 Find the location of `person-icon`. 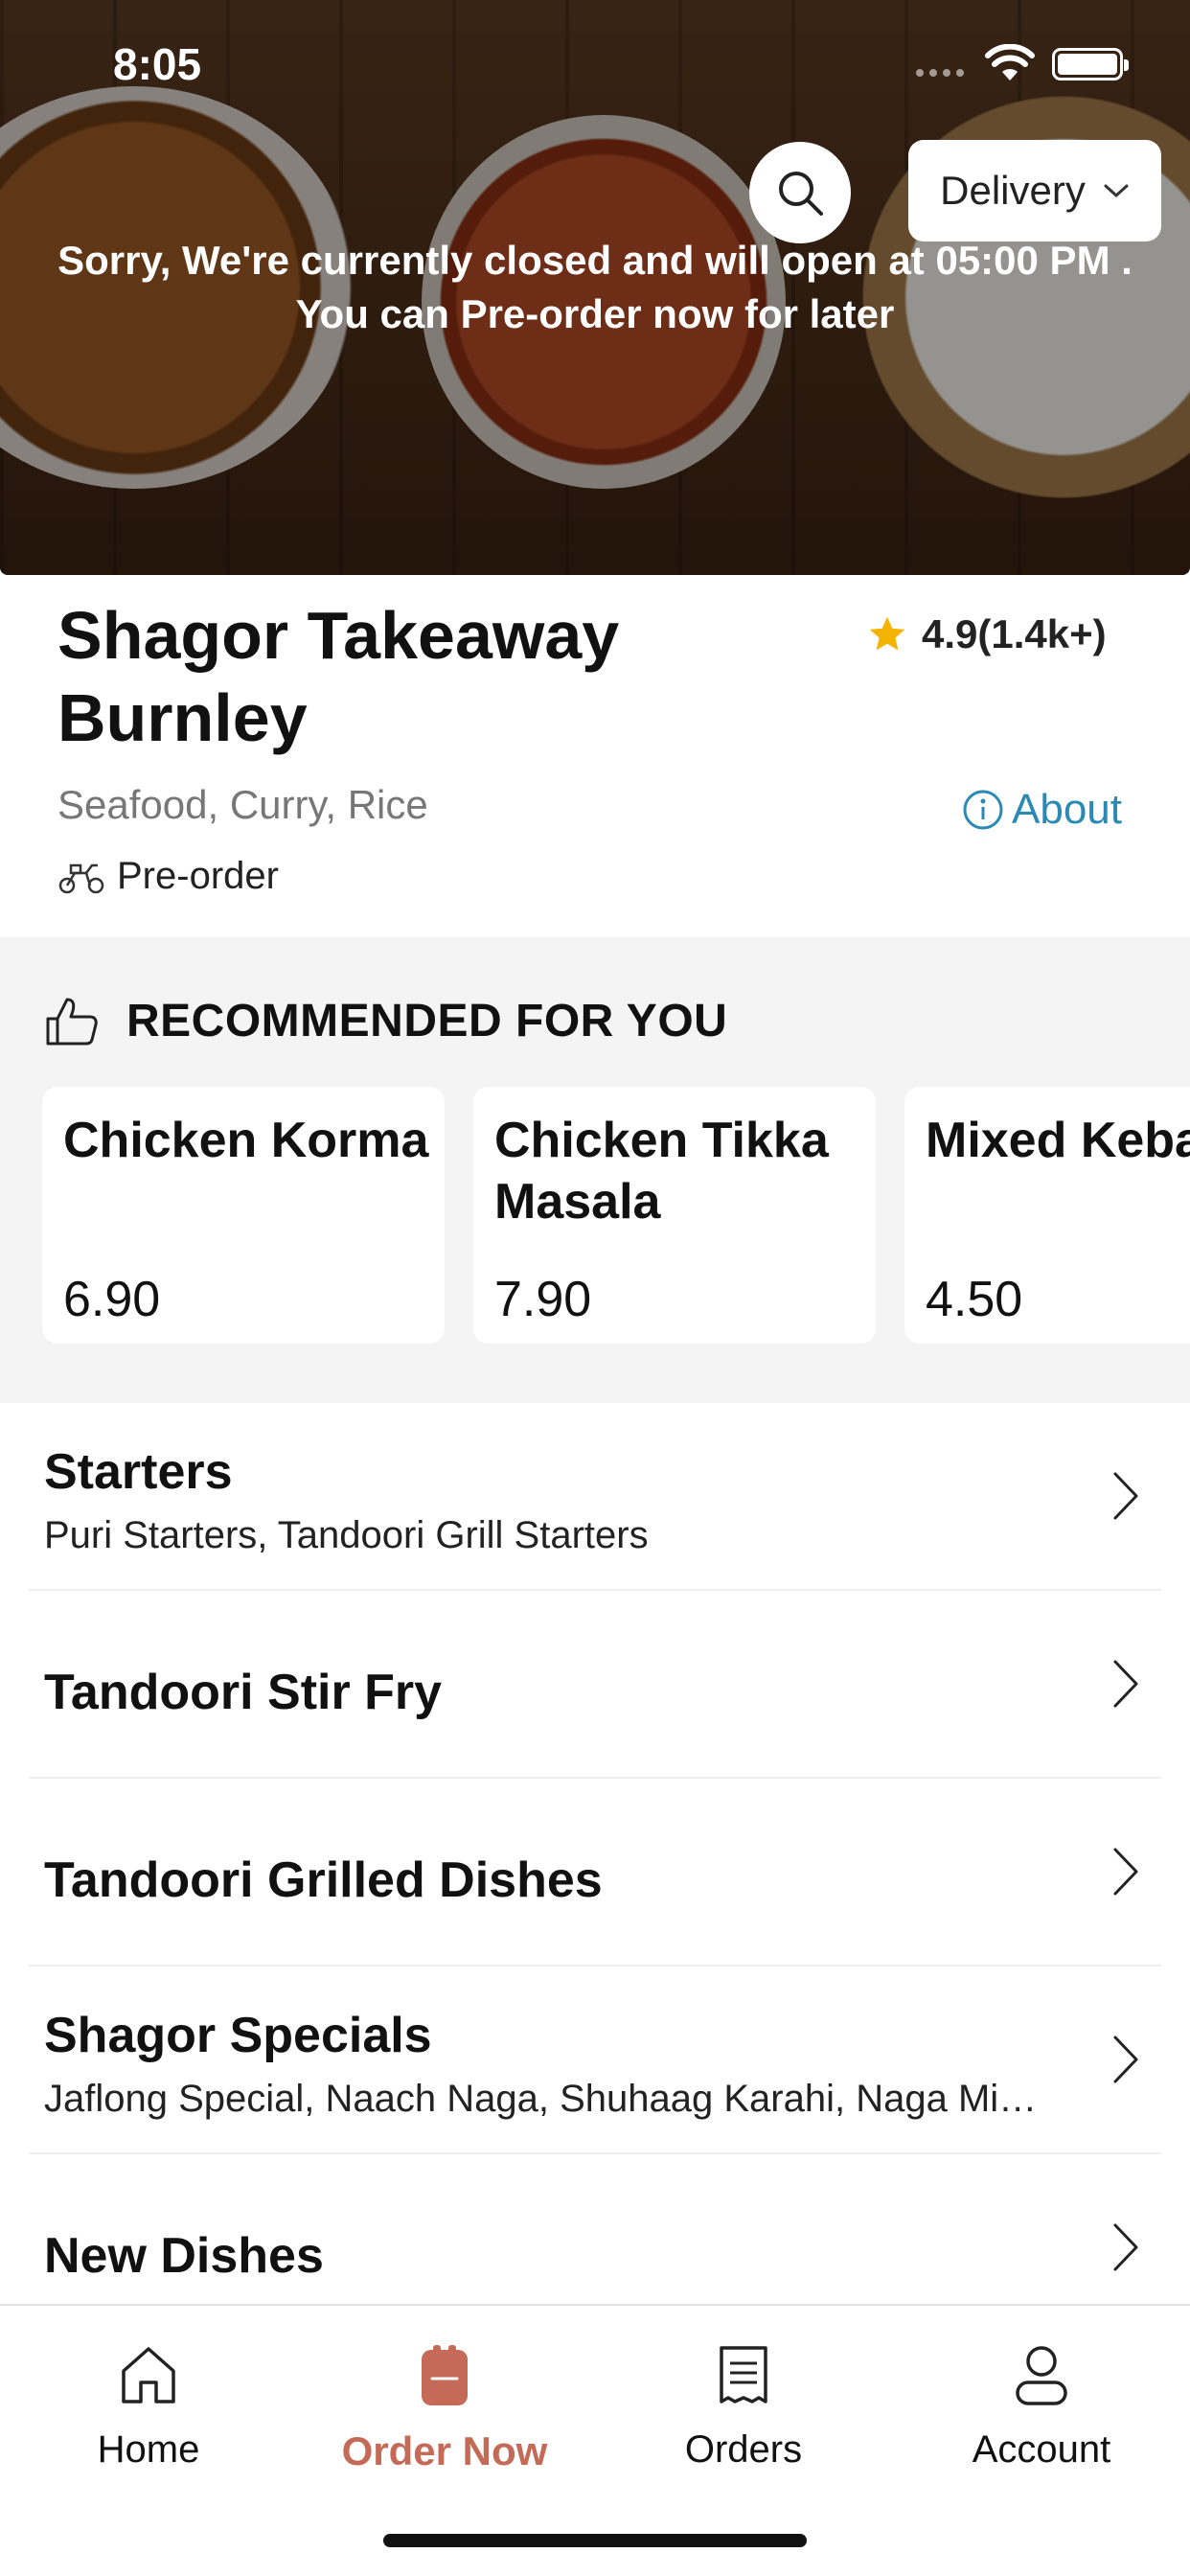

person-icon is located at coordinates (1041, 2375).